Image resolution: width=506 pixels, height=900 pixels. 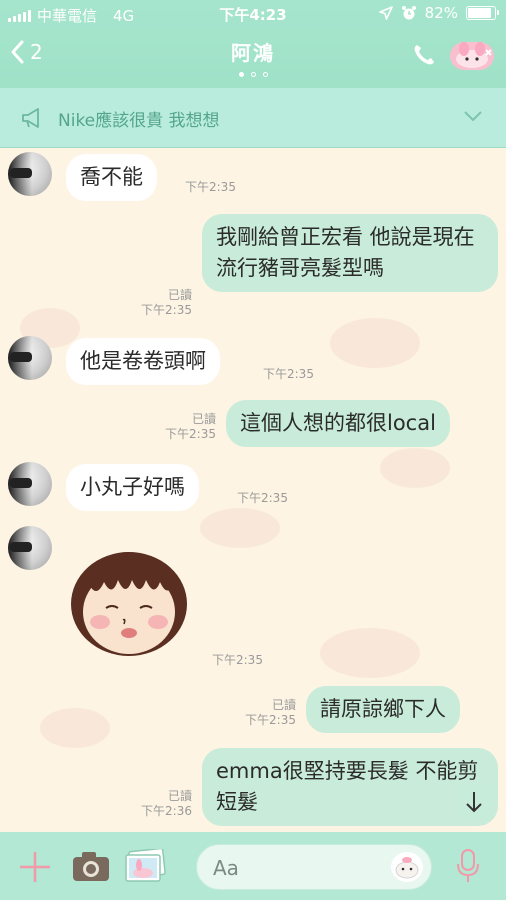 I want to click on message-input-placeholder: Aa, so click(x=226, y=868).